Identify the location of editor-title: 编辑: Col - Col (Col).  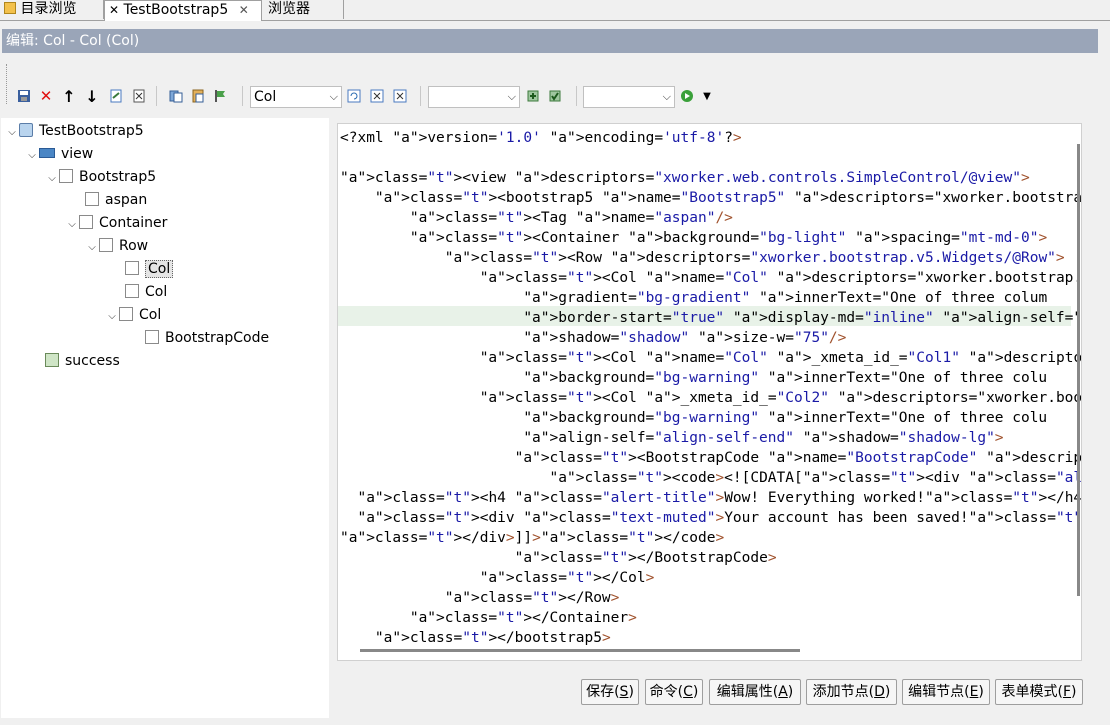
(73, 41).